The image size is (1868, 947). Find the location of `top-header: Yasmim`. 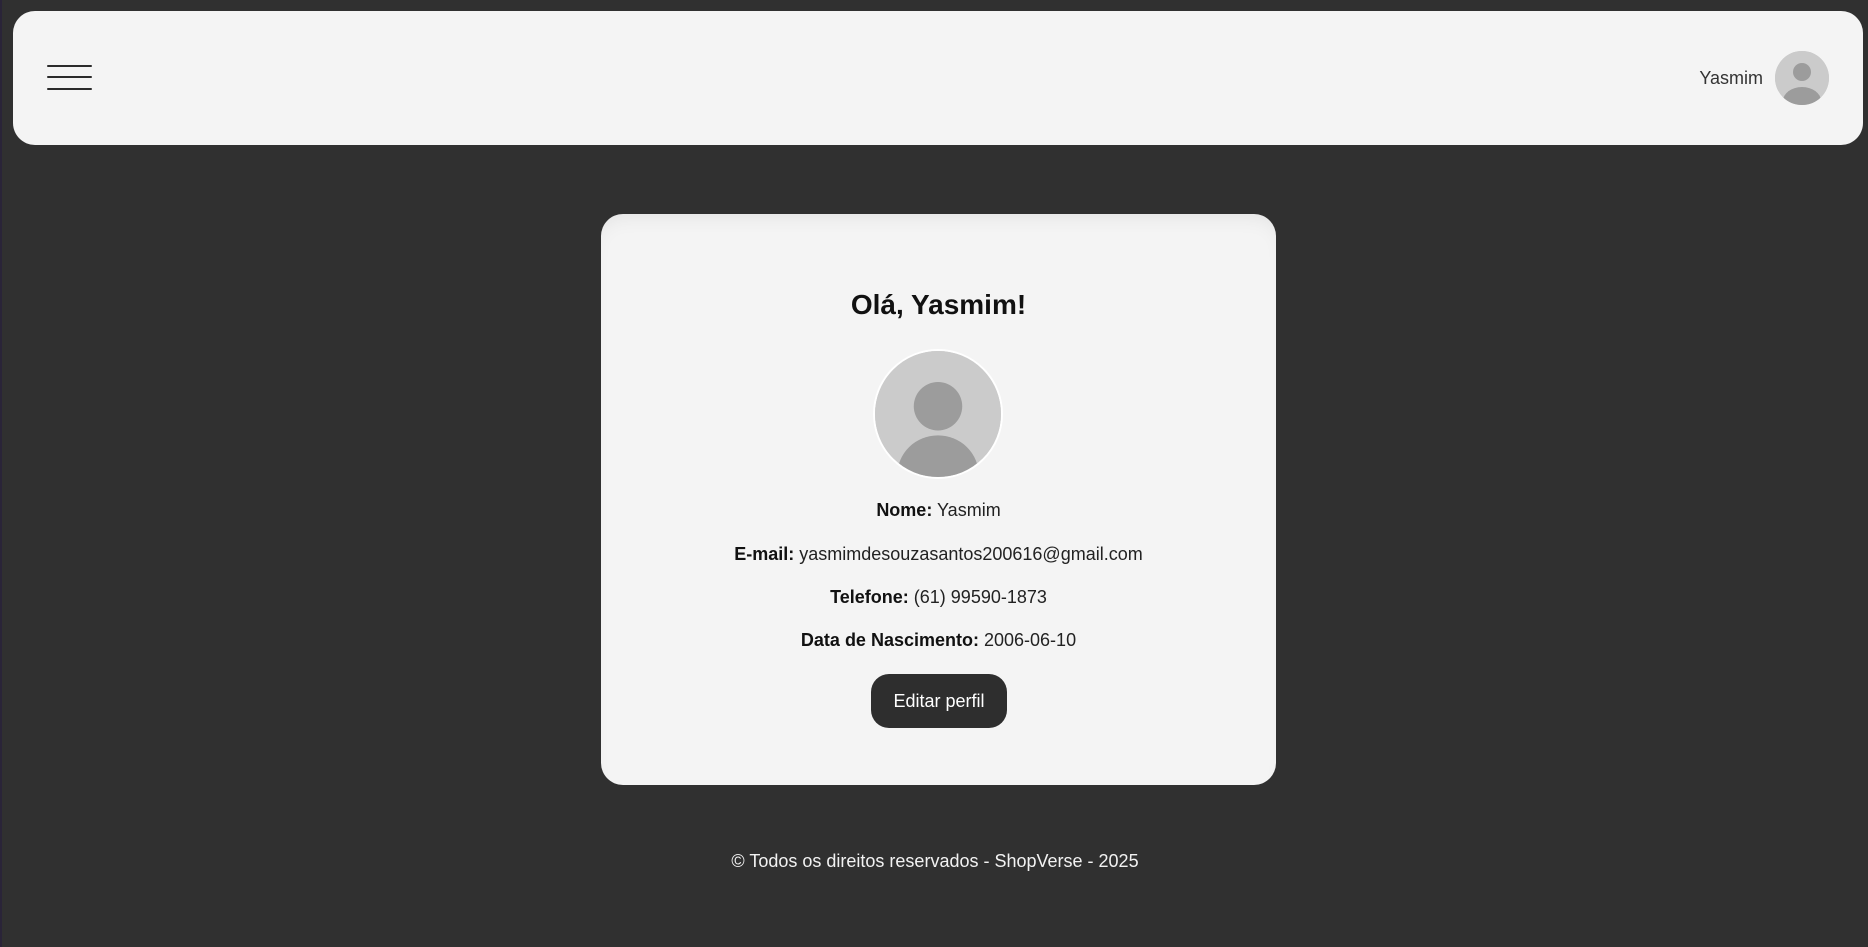

top-header: Yasmim is located at coordinates (938, 78).